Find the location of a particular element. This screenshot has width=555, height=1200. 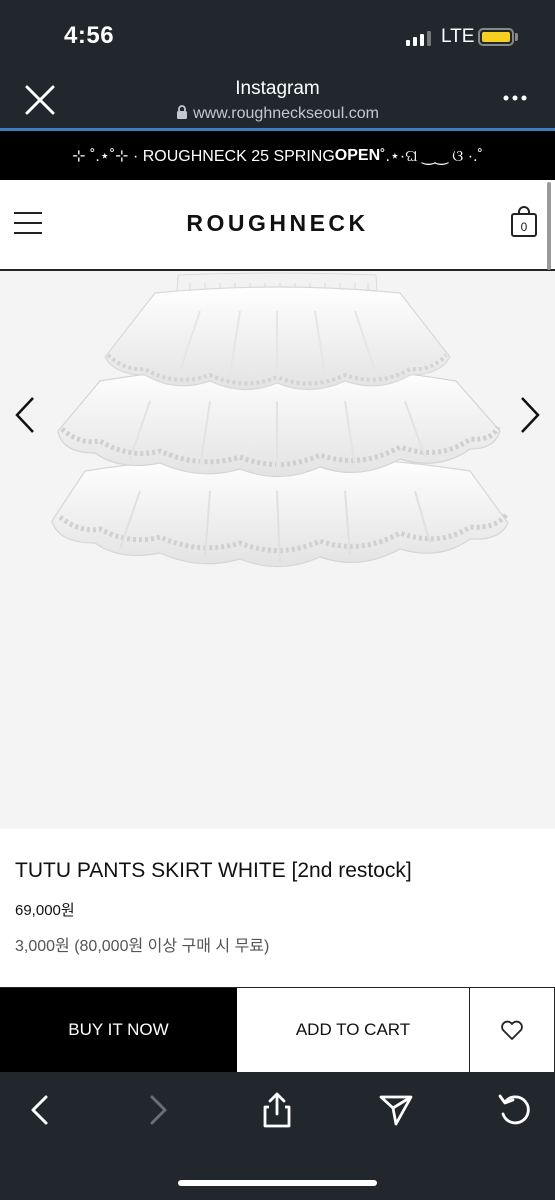

shopping-bag-icon: 0 is located at coordinates (524, 222).